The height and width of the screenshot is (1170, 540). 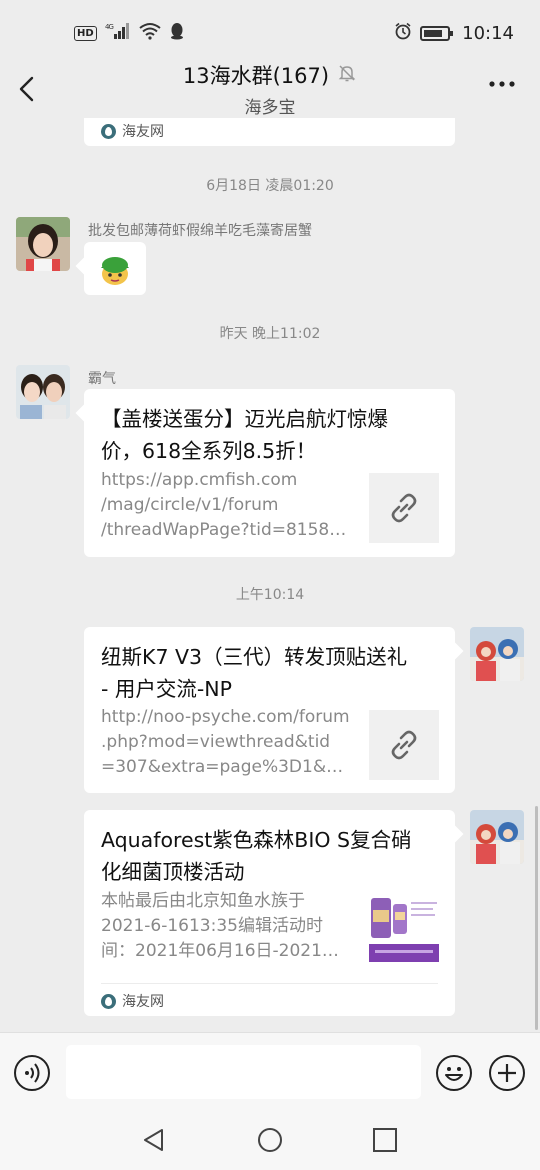 What do you see at coordinates (115, 271) in the screenshot?
I see `turtle-emoji-icon` at bounding box center [115, 271].